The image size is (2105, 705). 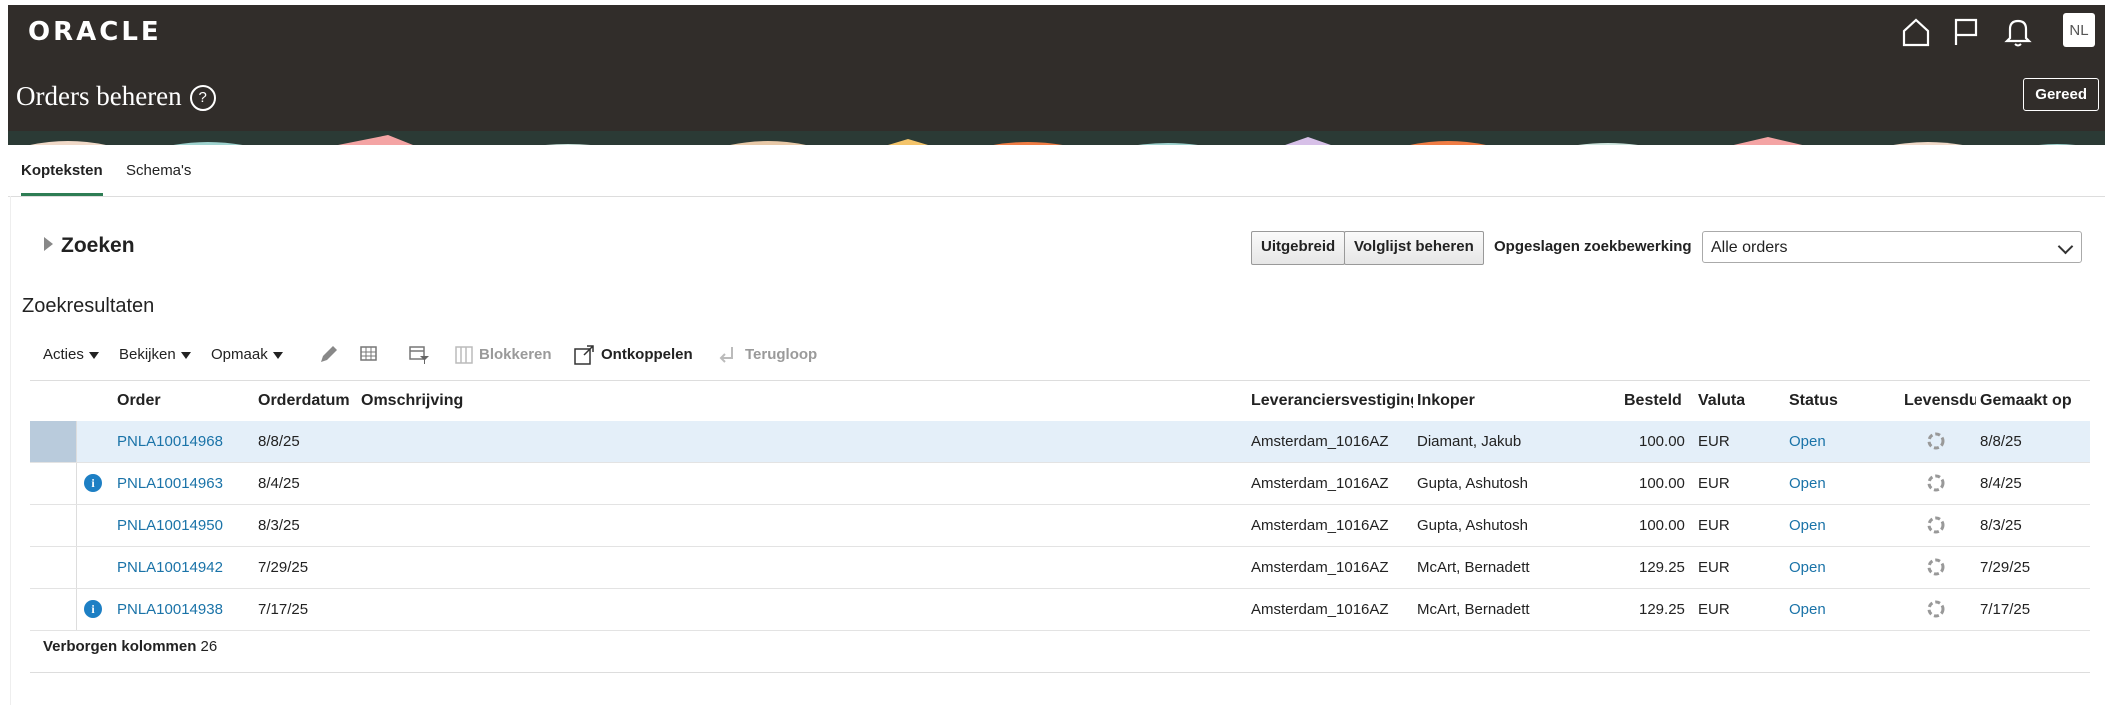 I want to click on order-link: PNLA10014963, so click(x=170, y=483).